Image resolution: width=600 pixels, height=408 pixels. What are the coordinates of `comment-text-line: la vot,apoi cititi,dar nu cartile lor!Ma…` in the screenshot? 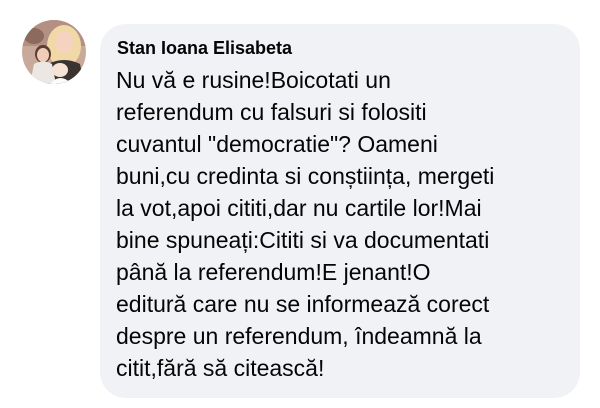 It's located at (299, 208).